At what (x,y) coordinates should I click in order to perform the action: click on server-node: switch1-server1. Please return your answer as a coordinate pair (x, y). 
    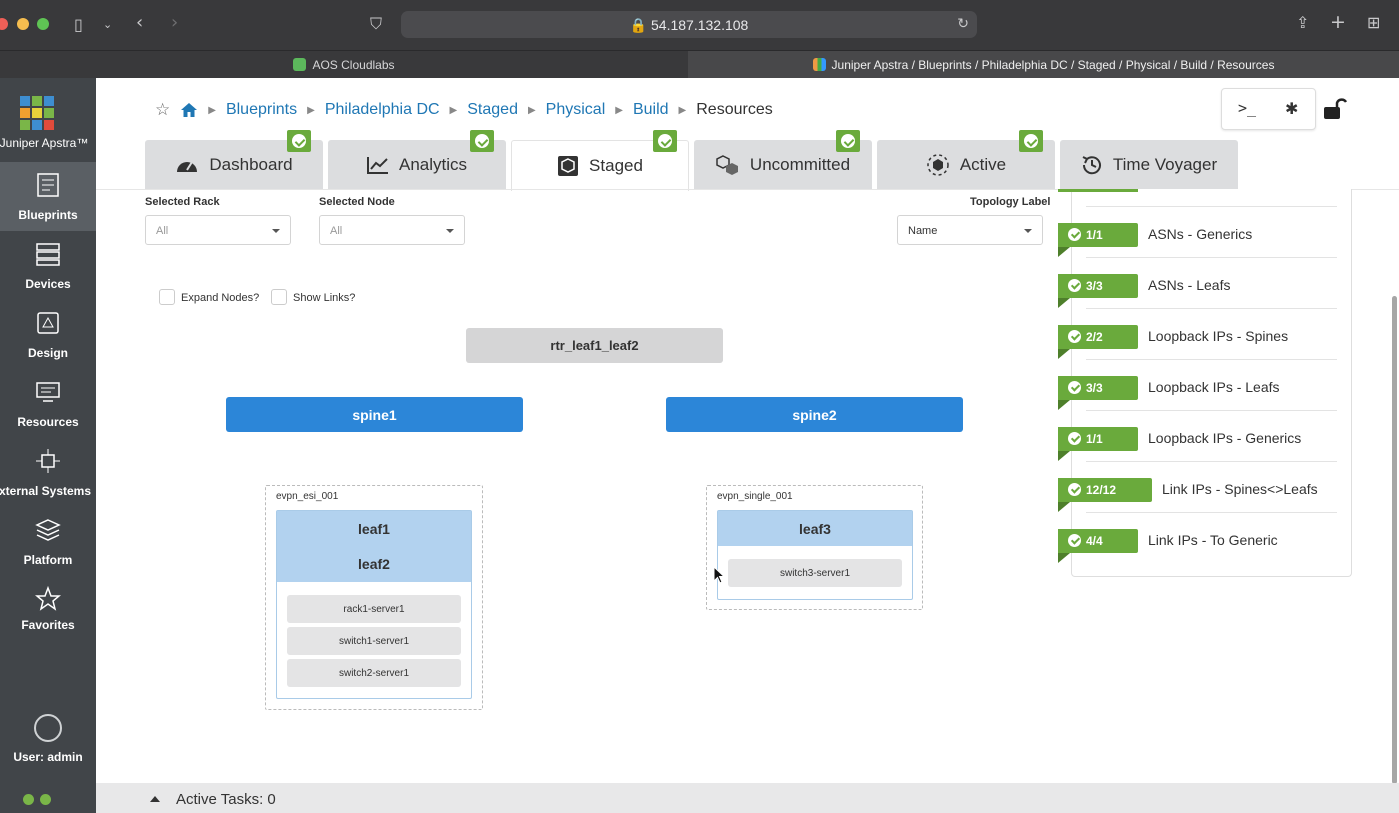
    Looking at the image, I should click on (374, 641).